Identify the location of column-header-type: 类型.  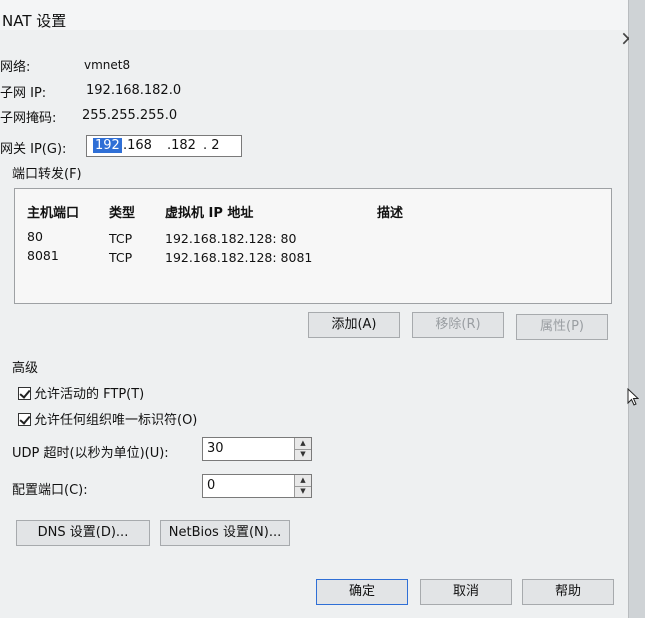
(122, 211).